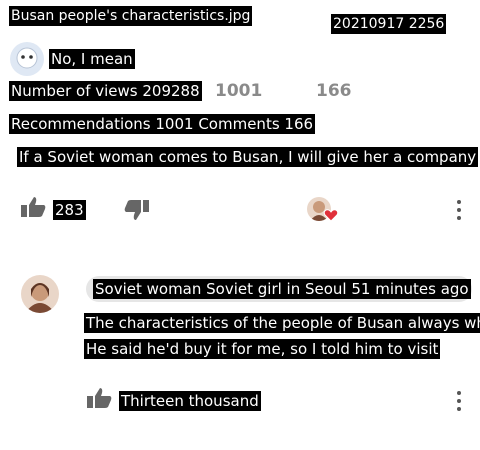 The width and height of the screenshot is (480, 450). What do you see at coordinates (162, 124) in the screenshot?
I see `post-stats: Recommendations 1001 Comments 166` at bounding box center [162, 124].